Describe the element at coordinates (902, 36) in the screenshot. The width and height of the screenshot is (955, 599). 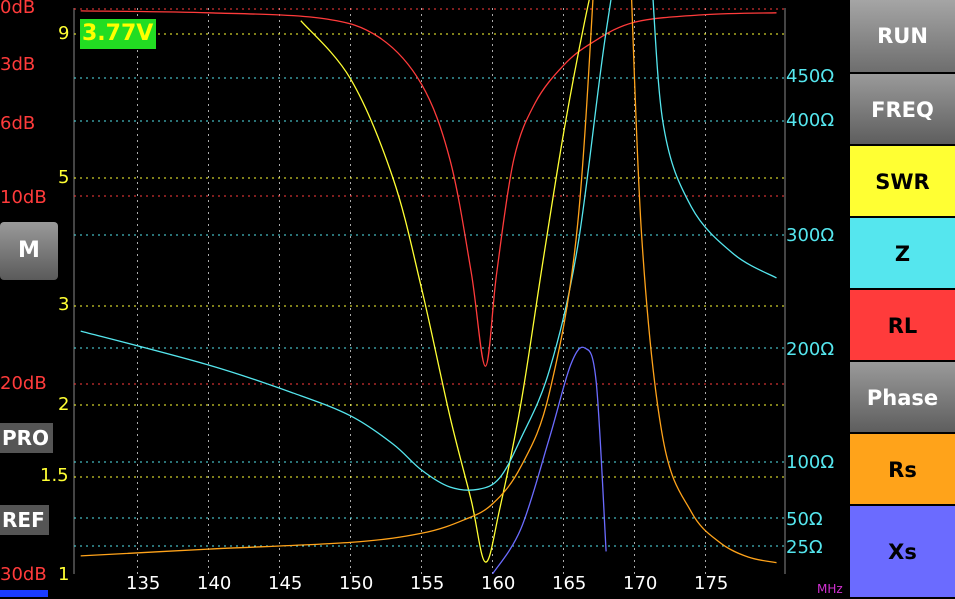
I see `run-button: RUN` at that location.